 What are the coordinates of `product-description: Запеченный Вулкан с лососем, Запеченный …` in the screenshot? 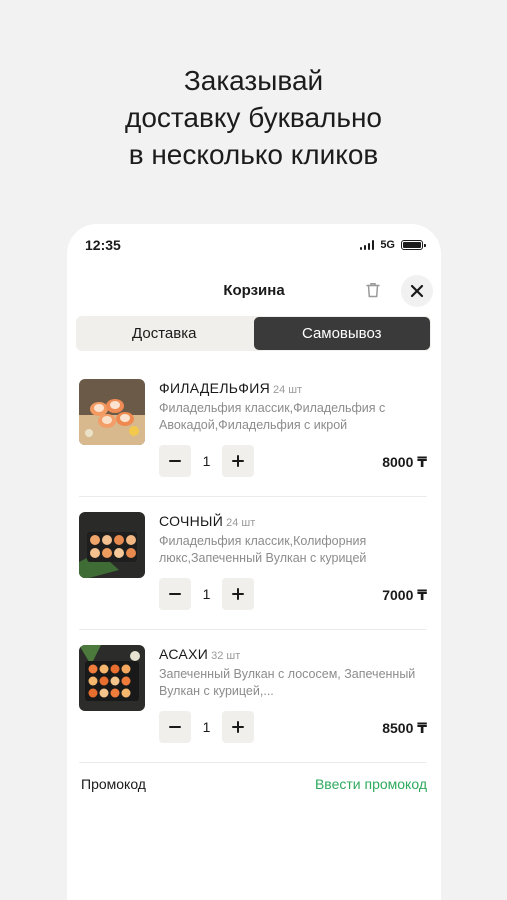 It's located at (287, 682).